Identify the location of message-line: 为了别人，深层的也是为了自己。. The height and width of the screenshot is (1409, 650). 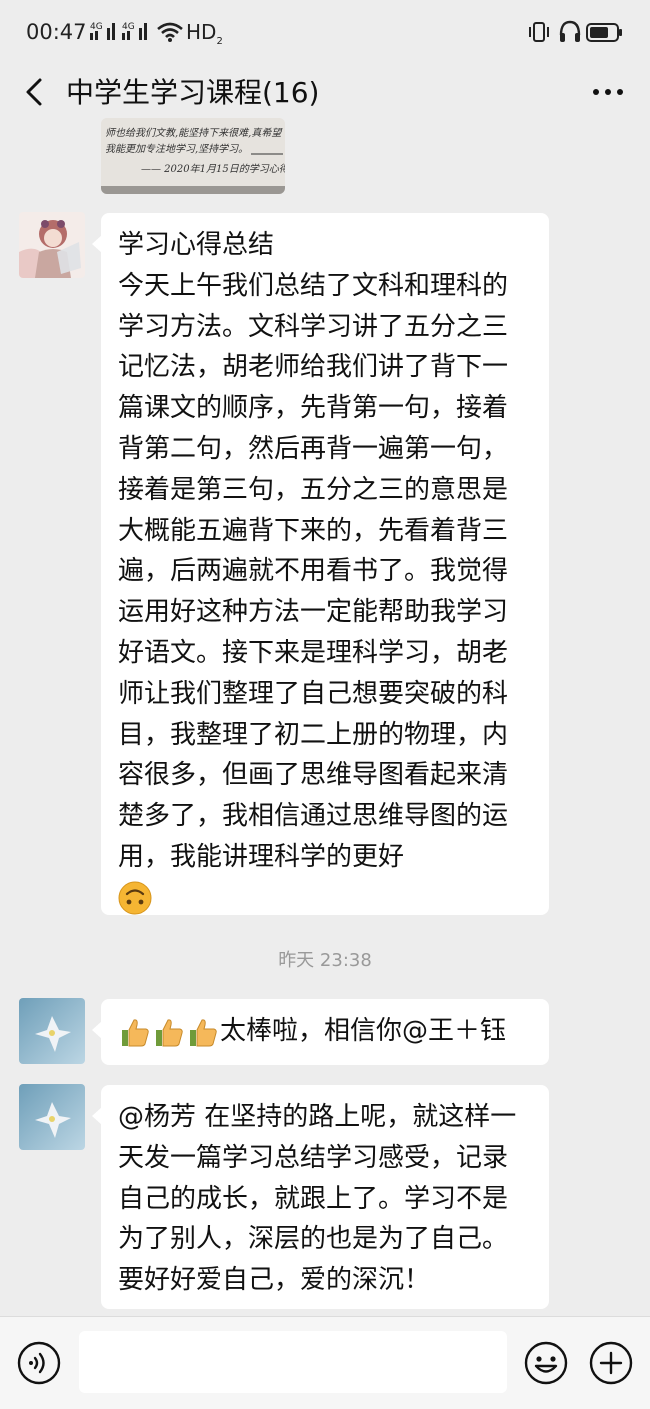
(313, 1239).